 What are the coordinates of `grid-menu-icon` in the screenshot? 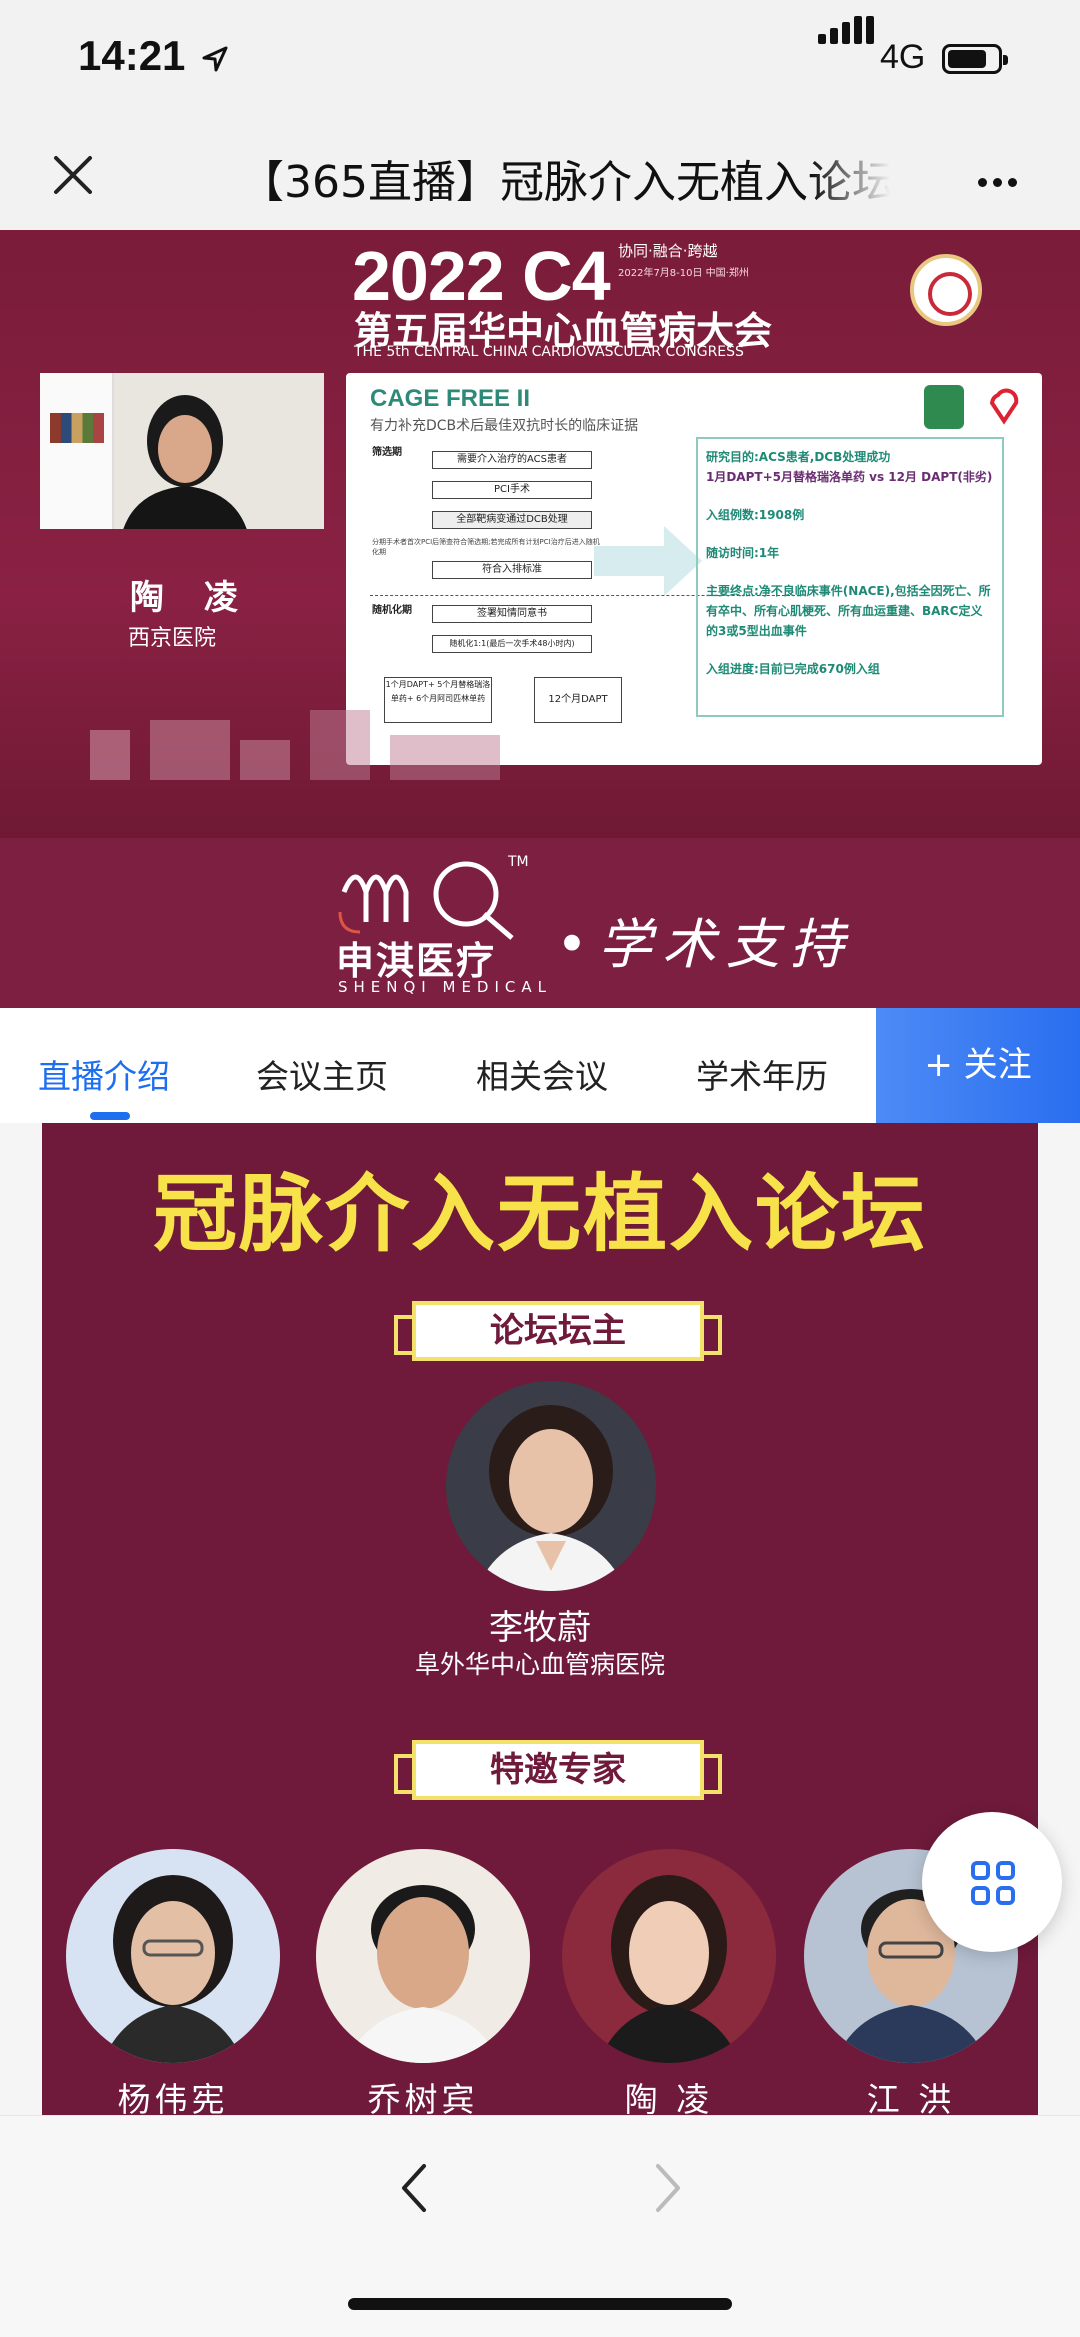 It's located at (993, 1883).